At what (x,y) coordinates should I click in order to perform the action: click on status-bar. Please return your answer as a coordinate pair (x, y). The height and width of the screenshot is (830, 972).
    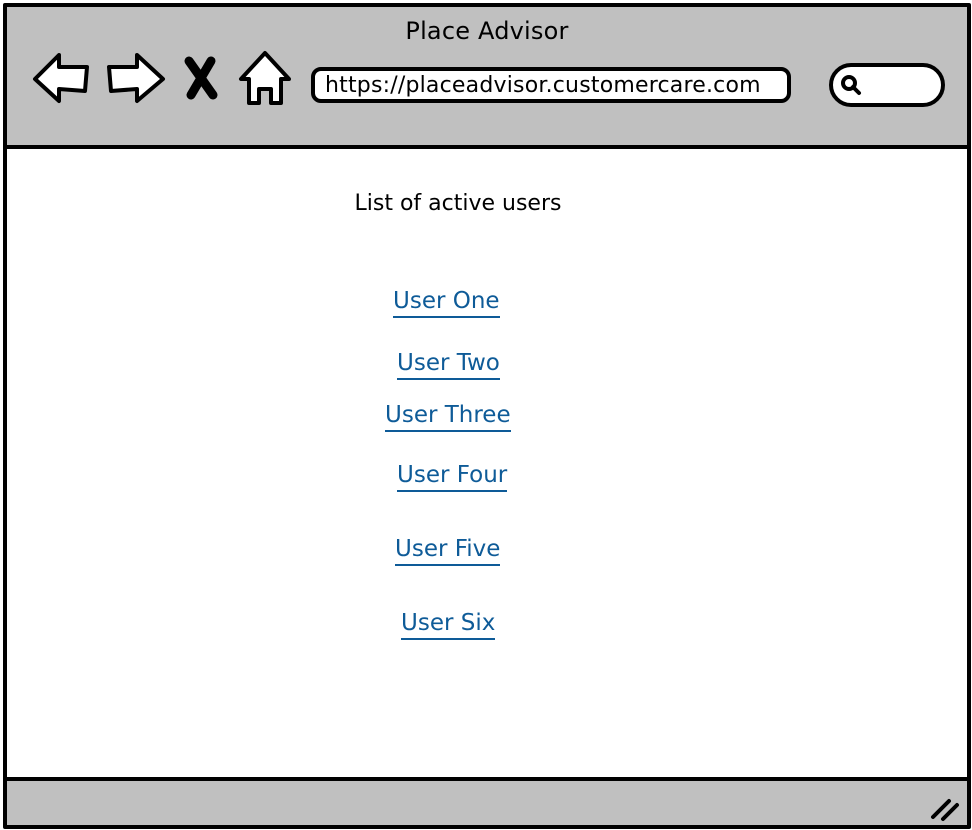
    Looking at the image, I should click on (487, 801).